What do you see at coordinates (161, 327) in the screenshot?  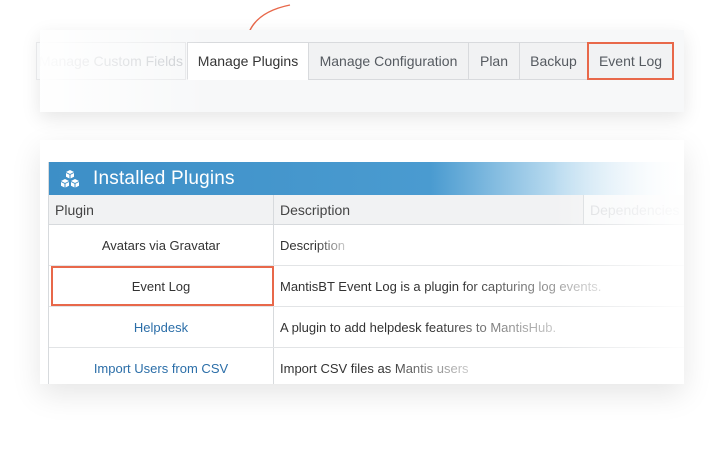 I see `plugin-link-helpdesk: Helpdesk` at bounding box center [161, 327].